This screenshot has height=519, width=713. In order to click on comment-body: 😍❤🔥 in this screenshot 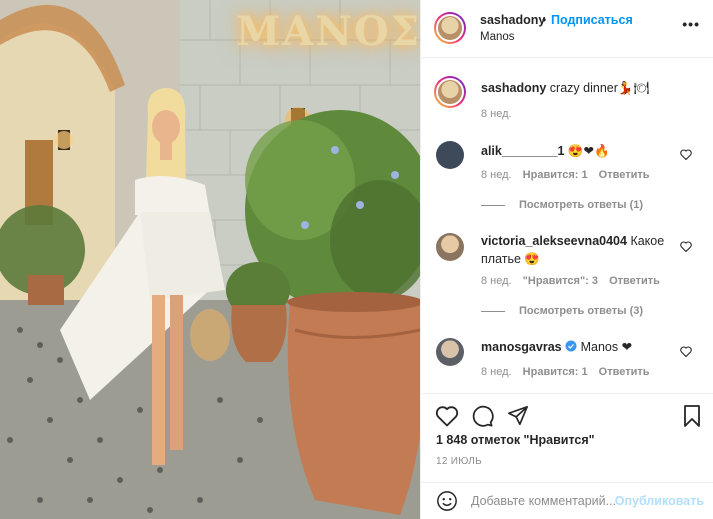, I will do `click(588, 151)`.